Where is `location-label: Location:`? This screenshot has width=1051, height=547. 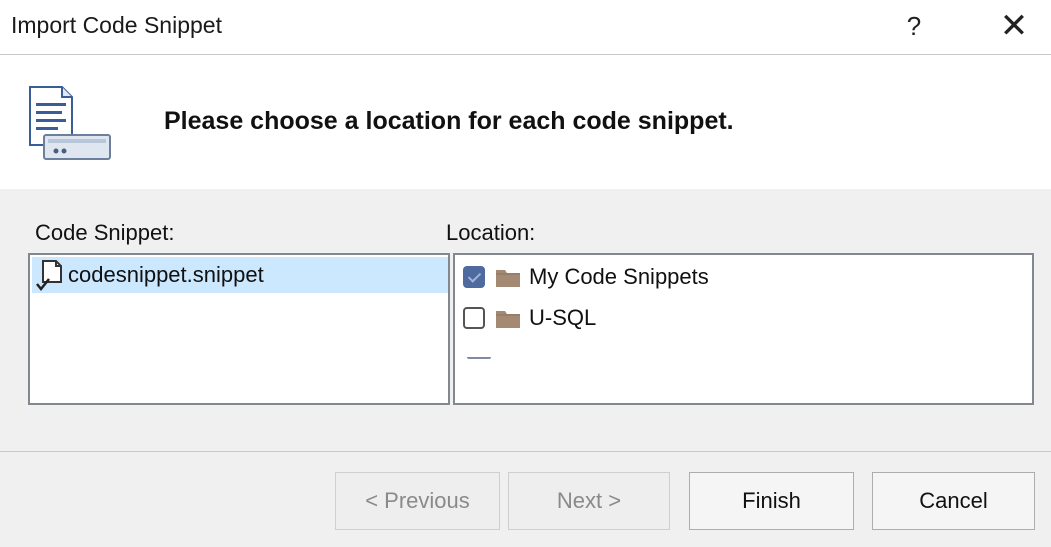
location-label: Location: is located at coordinates (491, 232).